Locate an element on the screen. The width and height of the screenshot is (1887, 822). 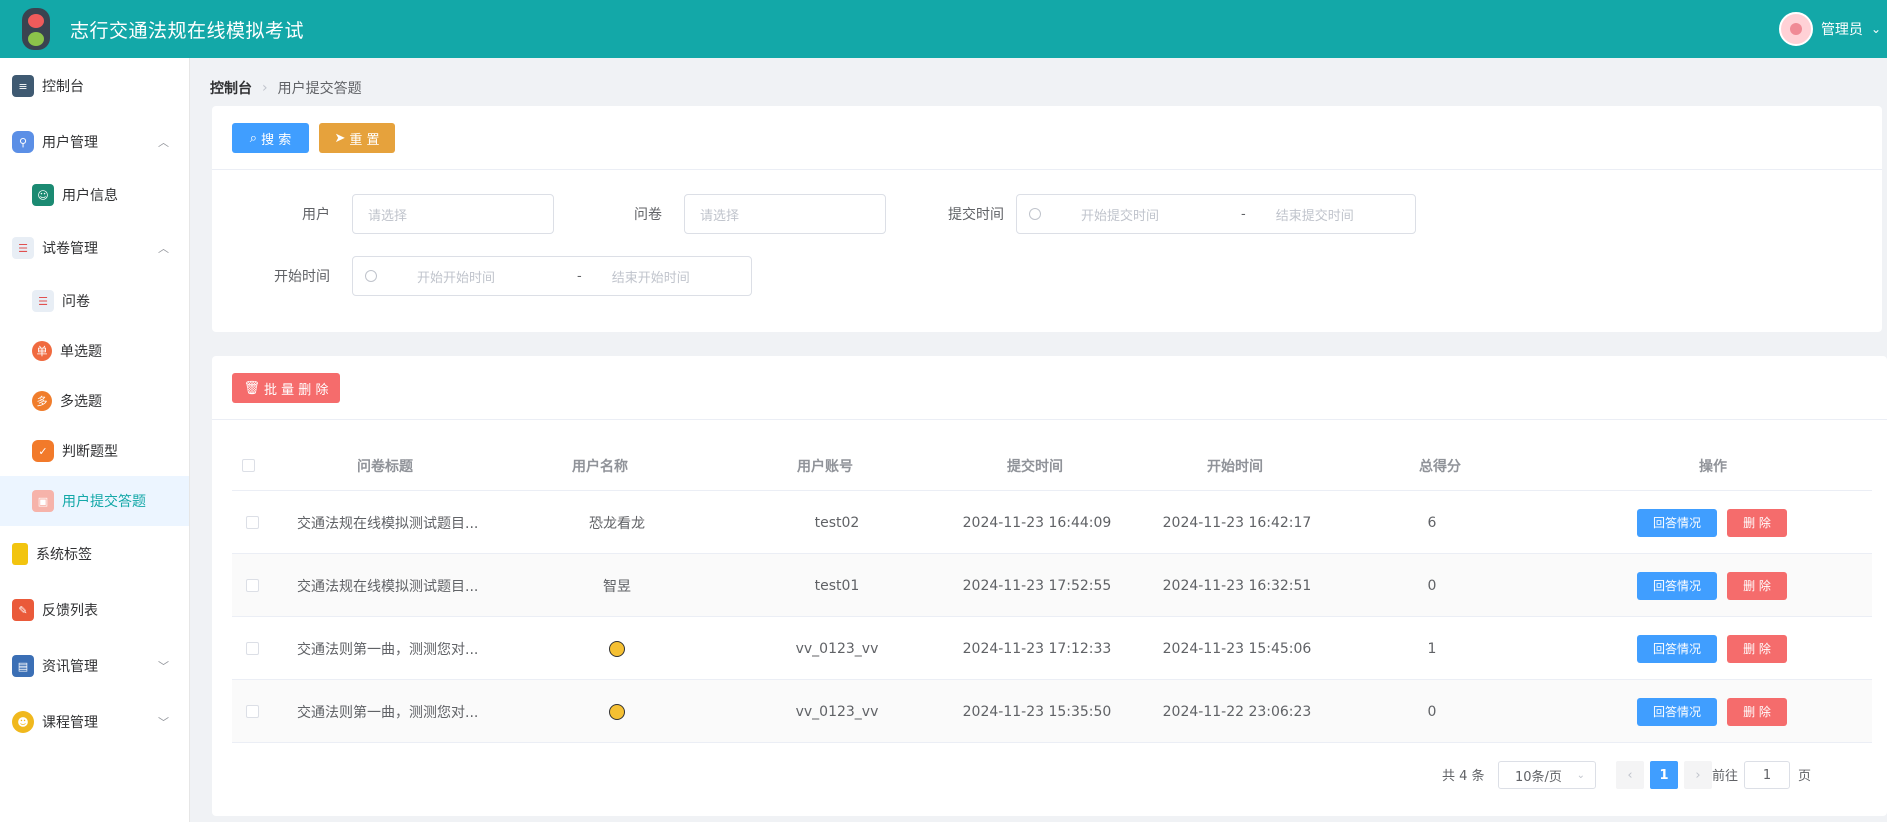
start-time-range: 开始开始时间 - 结束开始时间 is located at coordinates (552, 276).